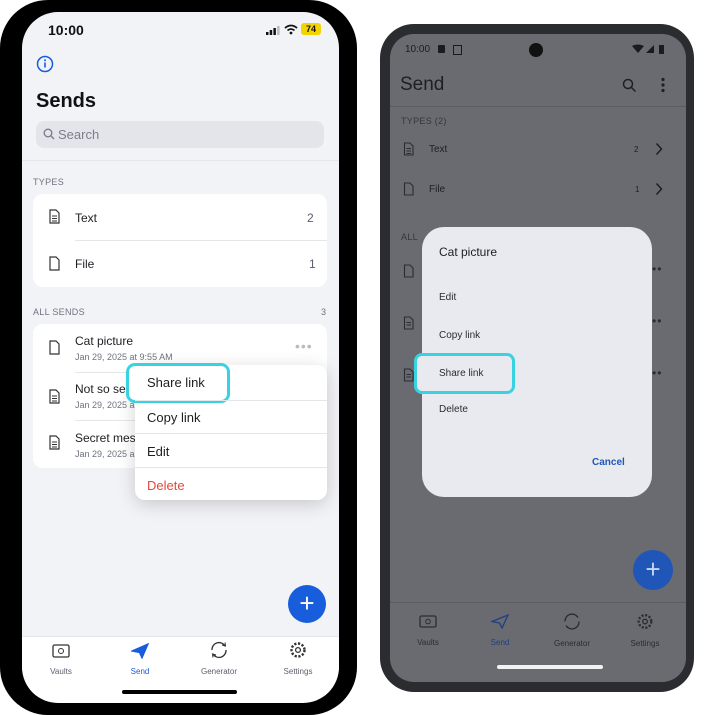 Image resolution: width=711 pixels, height=715 pixels. I want to click on types-section-label: TYPES, so click(49, 182).